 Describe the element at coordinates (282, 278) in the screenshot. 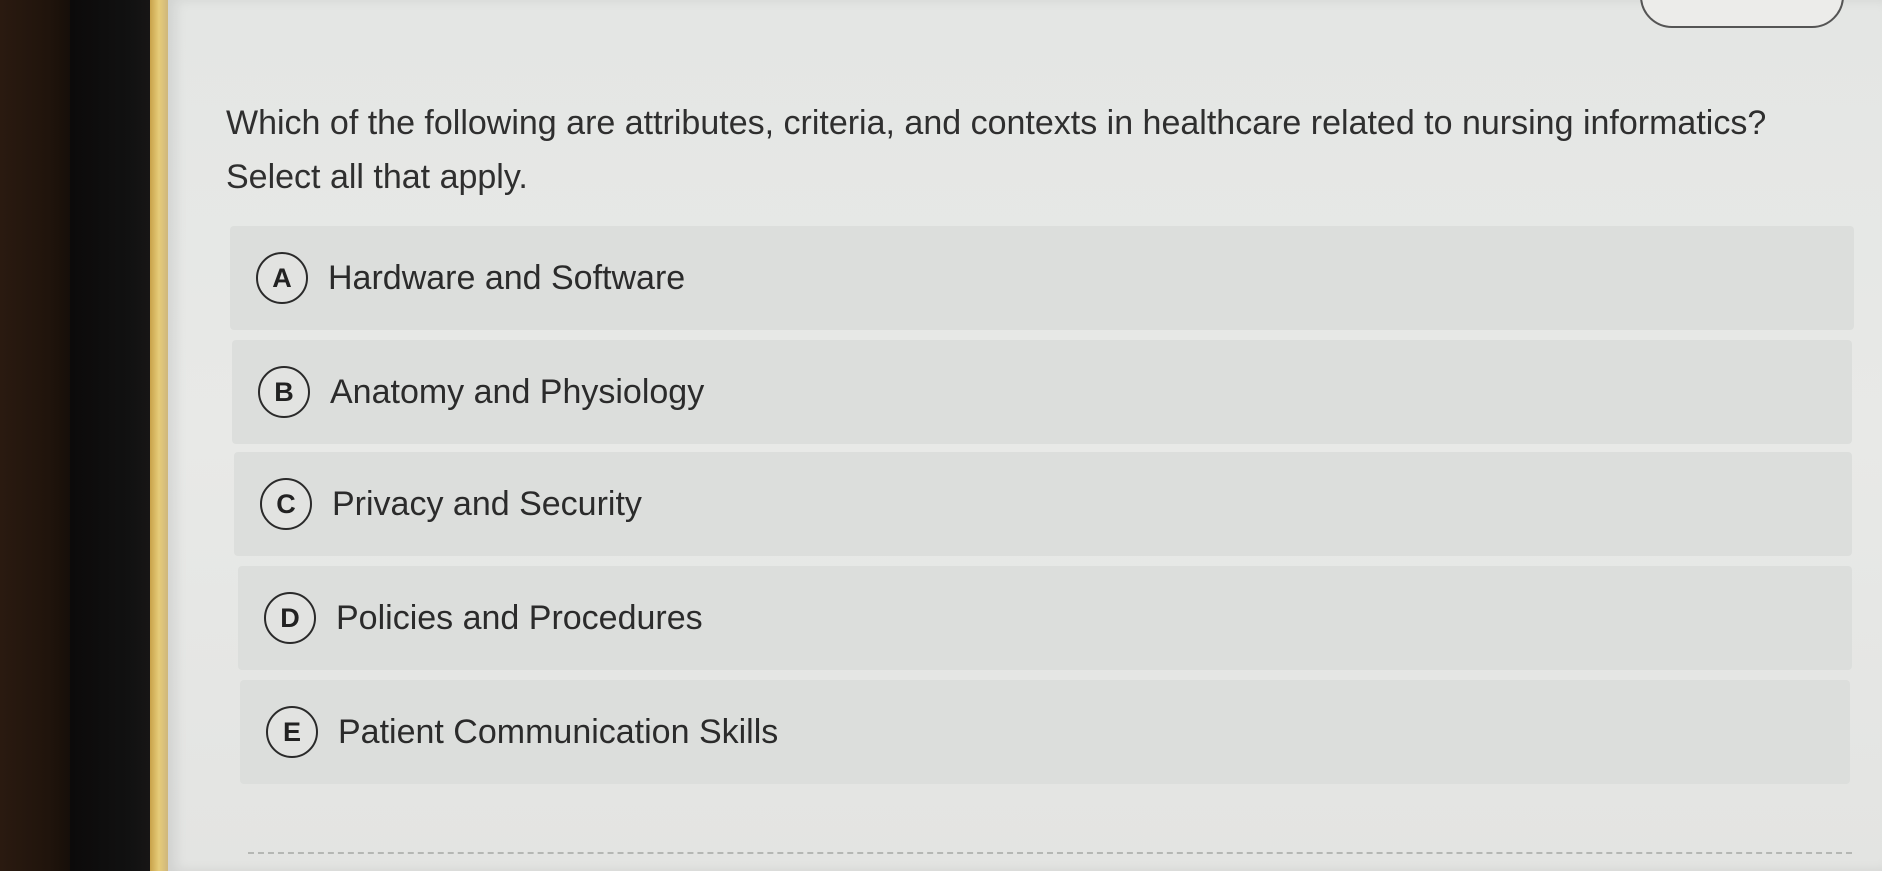

I see `option-letter-badge: A` at that location.